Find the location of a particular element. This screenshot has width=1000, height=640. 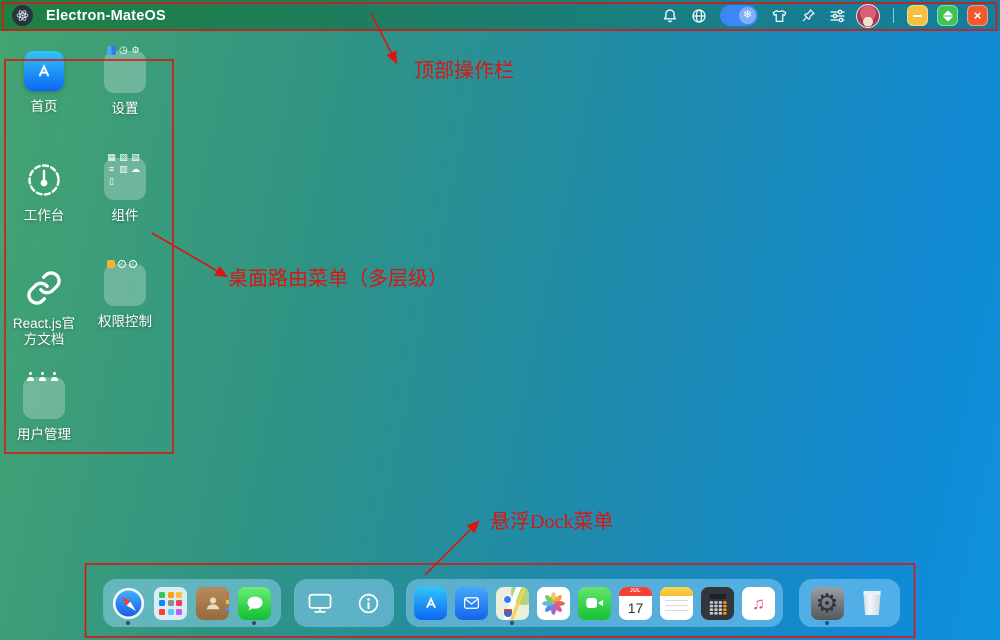

desktop-item-label: 设置 is located at coordinates (125, 108).